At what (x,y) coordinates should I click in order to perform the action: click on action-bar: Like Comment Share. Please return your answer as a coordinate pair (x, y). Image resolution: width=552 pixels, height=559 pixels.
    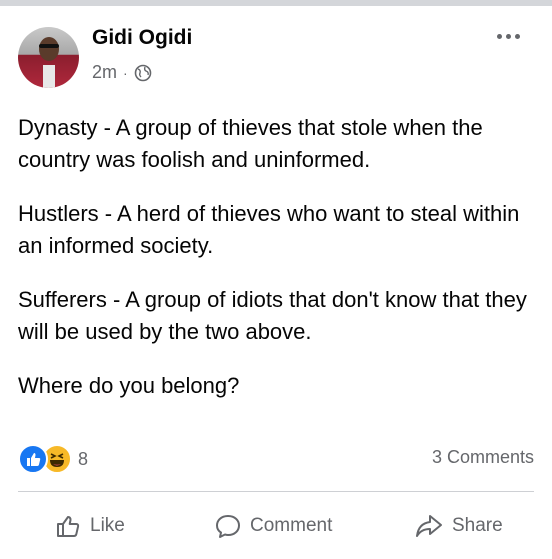
    Looking at the image, I should click on (276, 526).